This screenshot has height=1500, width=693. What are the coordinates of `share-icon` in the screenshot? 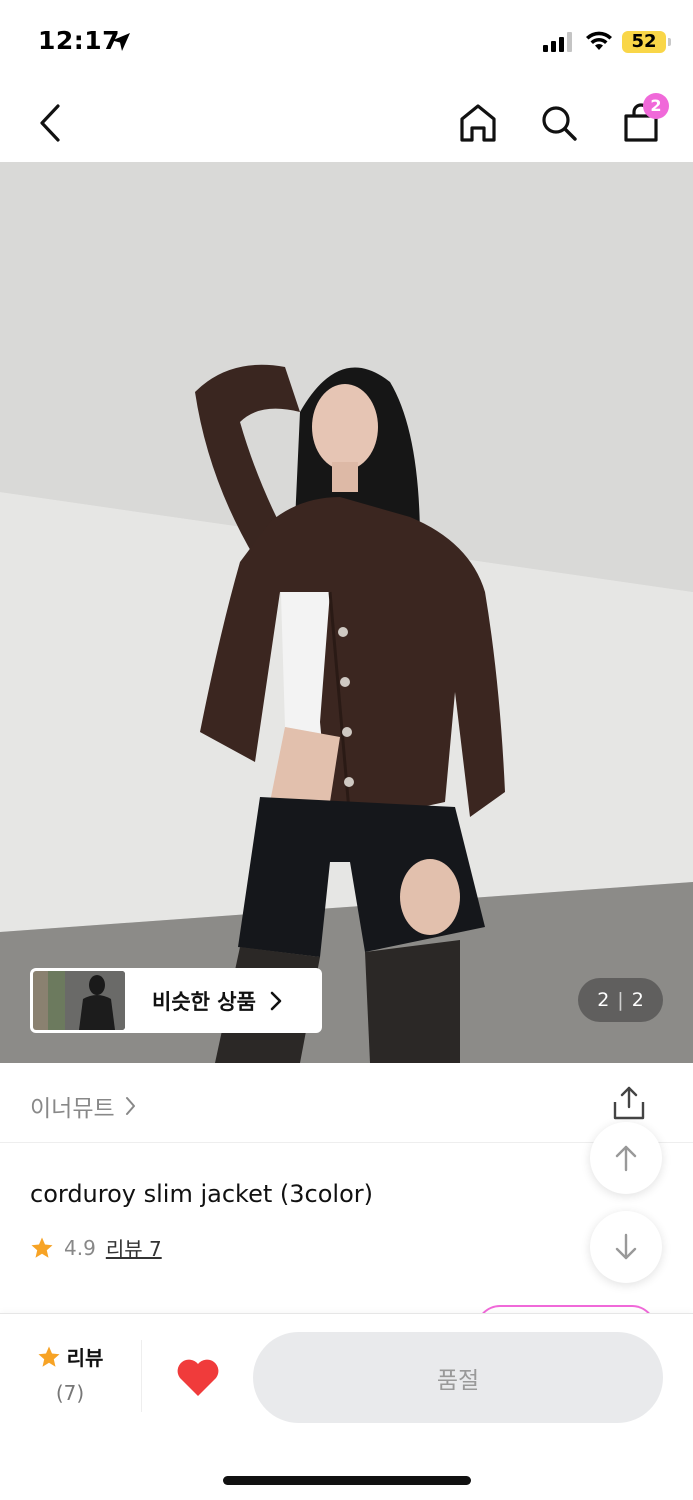 It's located at (629, 1103).